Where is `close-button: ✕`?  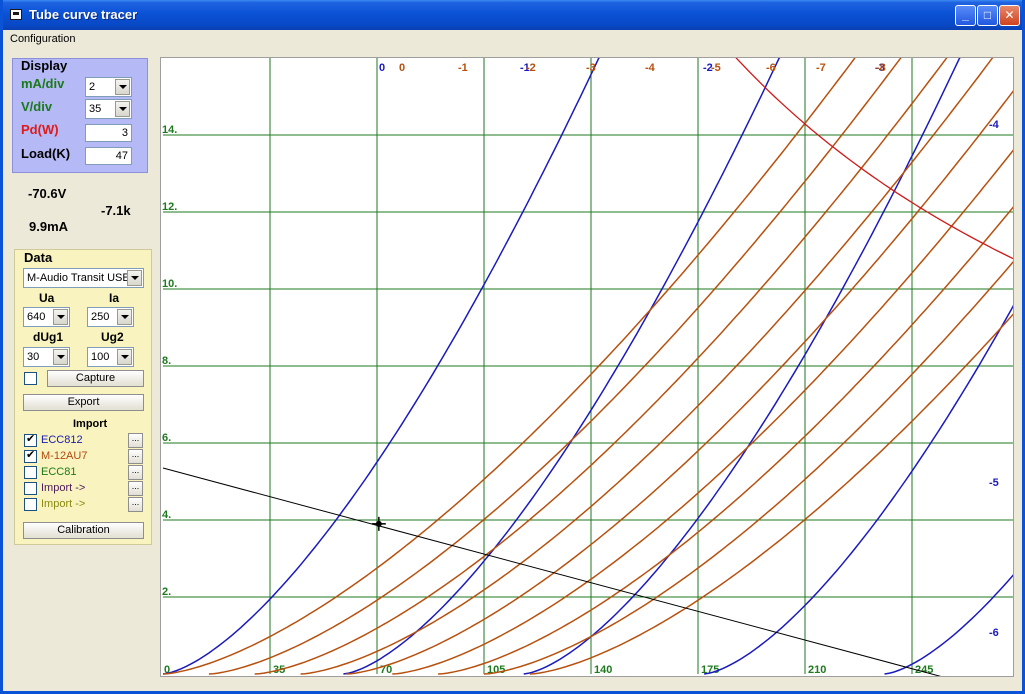
close-button: ✕ is located at coordinates (1009, 15).